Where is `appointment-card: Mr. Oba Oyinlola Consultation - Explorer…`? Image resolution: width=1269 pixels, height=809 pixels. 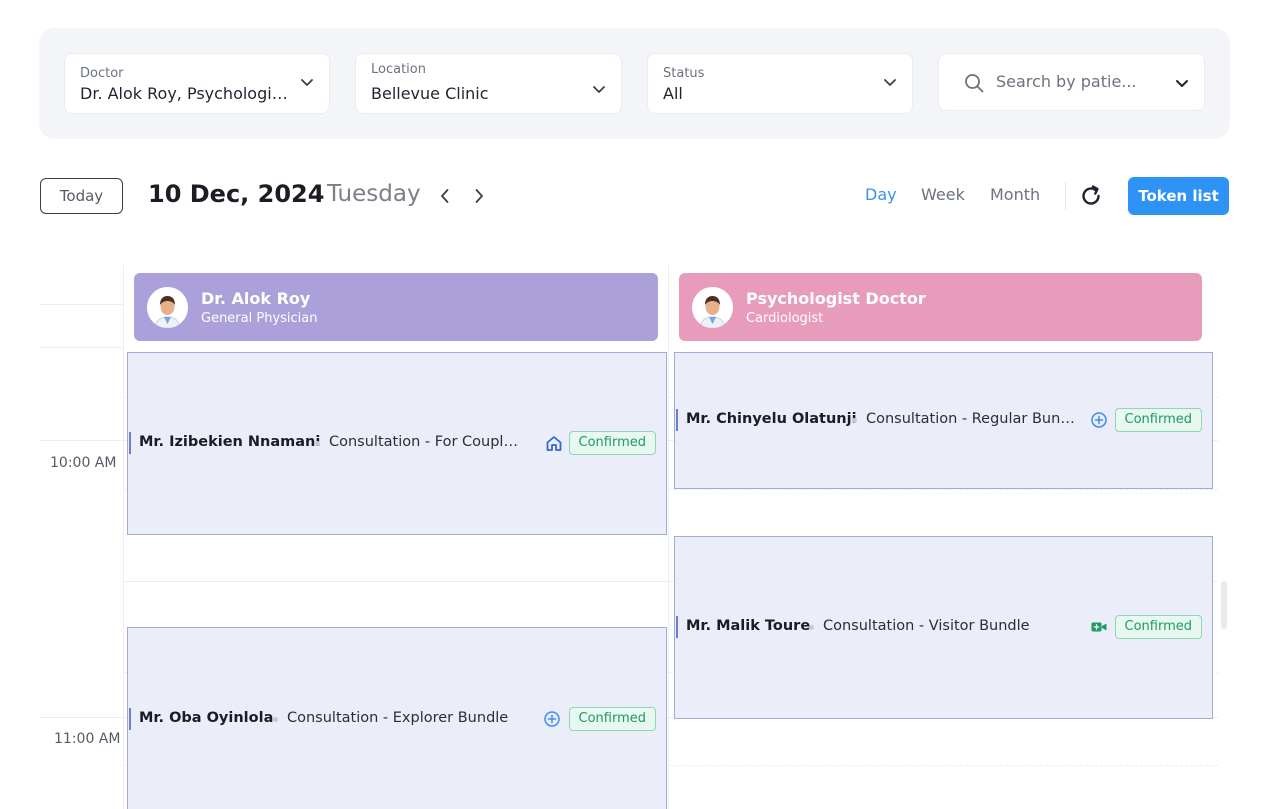 appointment-card: Mr. Oba Oyinlola Consultation - Explorer… is located at coordinates (397, 718).